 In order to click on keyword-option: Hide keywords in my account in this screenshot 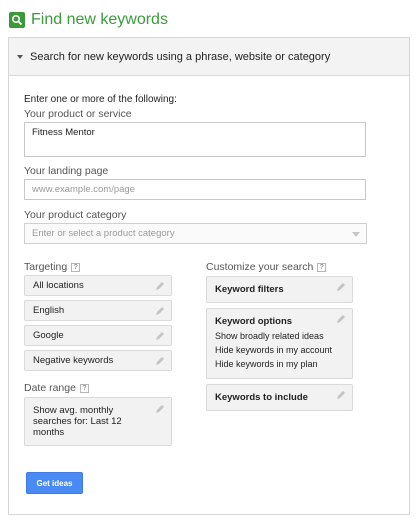, I will do `click(274, 350)`.